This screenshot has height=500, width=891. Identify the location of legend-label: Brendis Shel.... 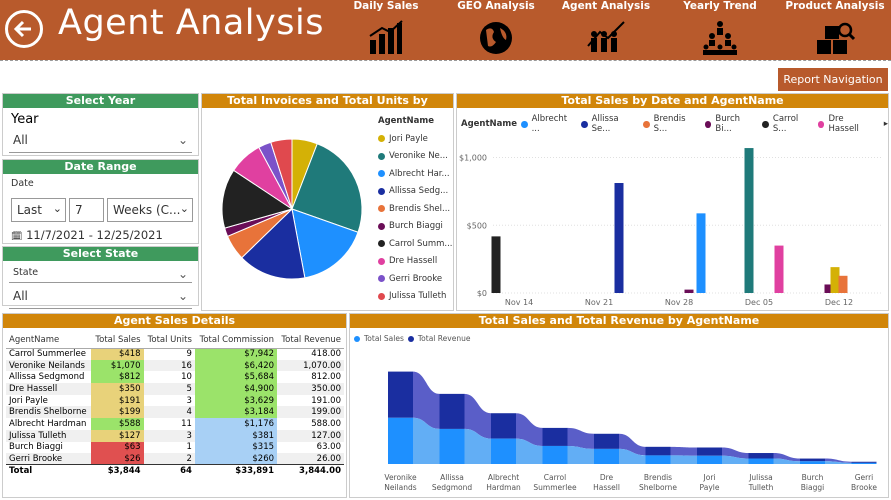
(420, 208).